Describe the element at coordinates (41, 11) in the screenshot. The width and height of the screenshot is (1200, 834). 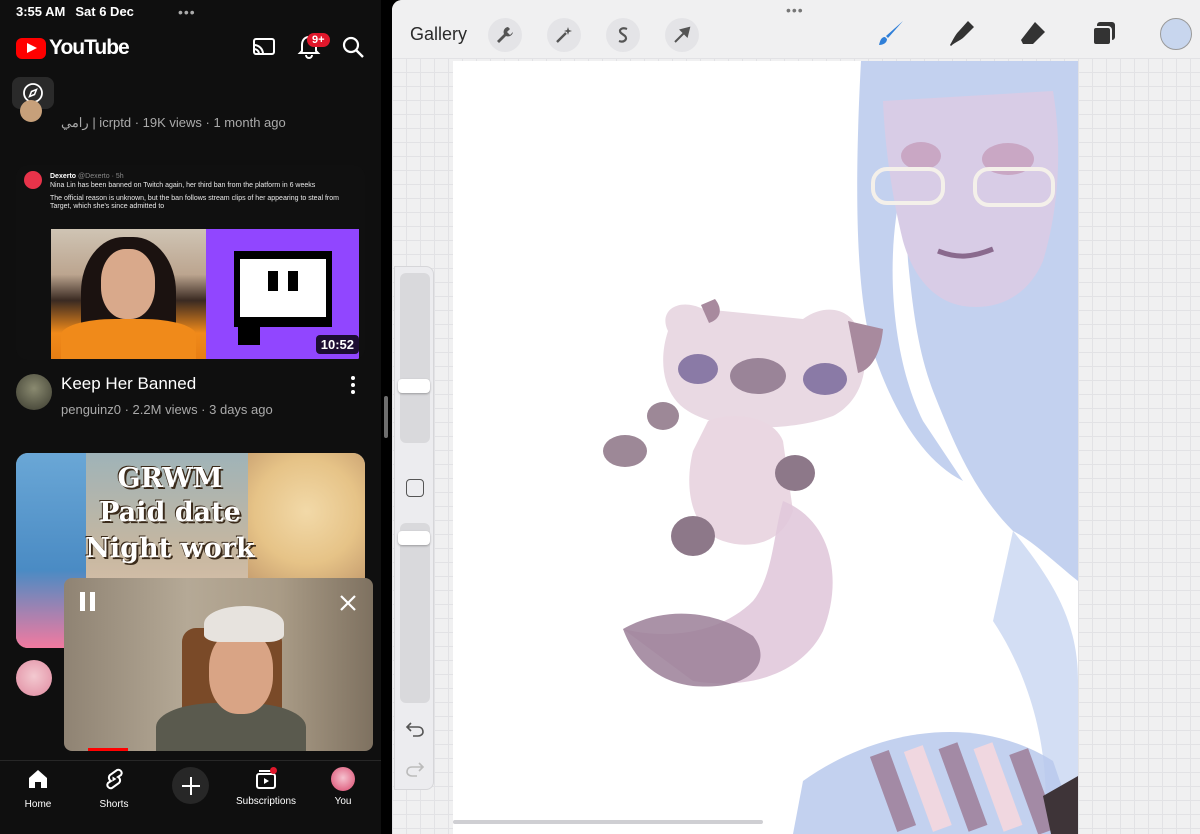
I see `status-time: 3:55 AM` at that location.